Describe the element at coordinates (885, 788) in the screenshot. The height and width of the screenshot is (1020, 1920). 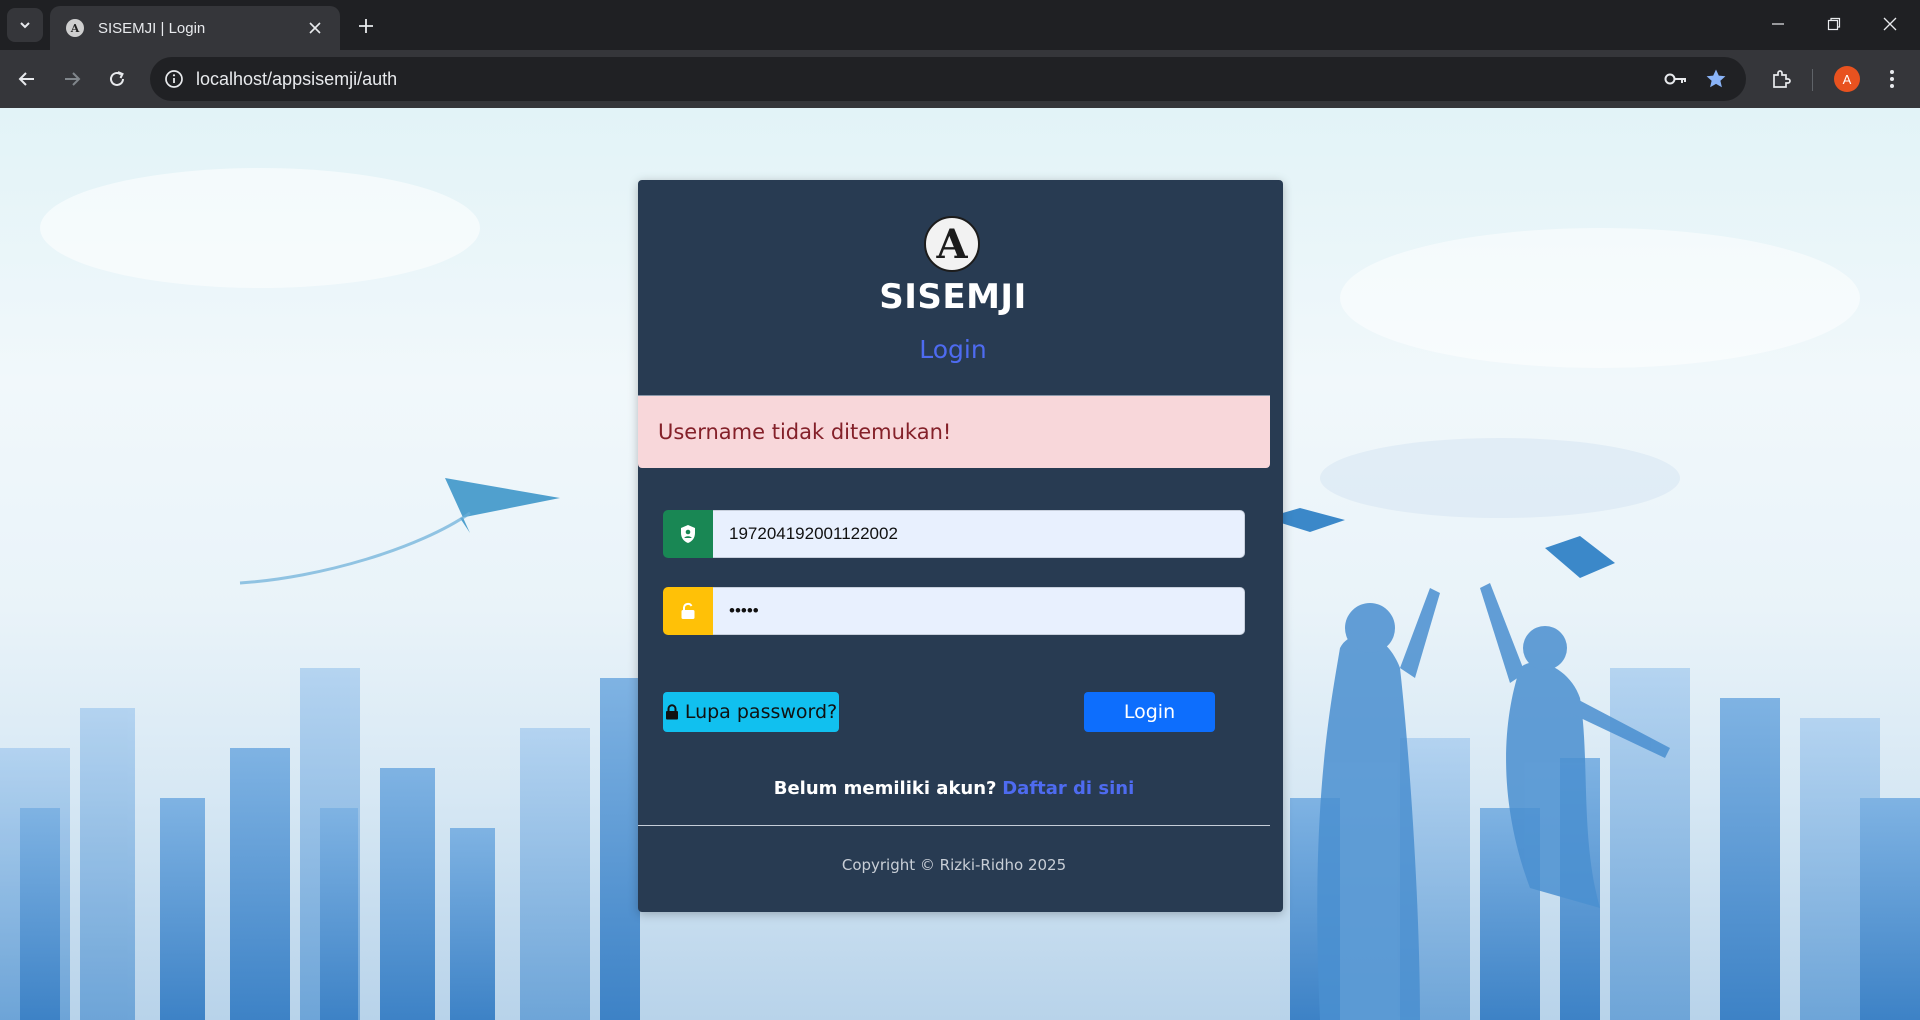
I see `register-question: Belum memiliki akun?` at that location.